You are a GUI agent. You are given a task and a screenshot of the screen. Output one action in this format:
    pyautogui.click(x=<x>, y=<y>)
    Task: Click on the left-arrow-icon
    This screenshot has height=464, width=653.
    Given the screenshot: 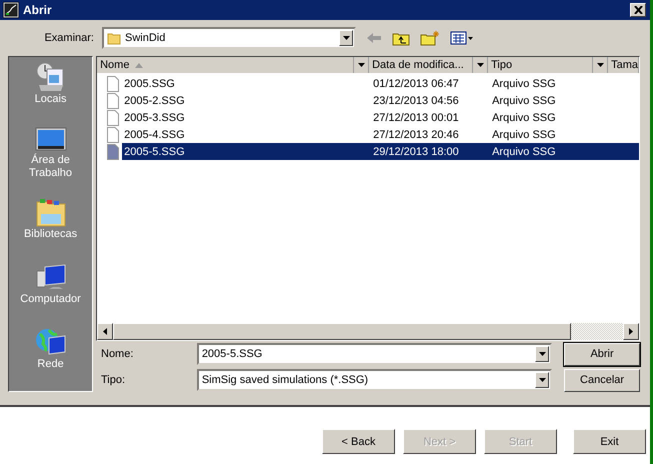 What is the action you would take?
    pyautogui.click(x=105, y=331)
    